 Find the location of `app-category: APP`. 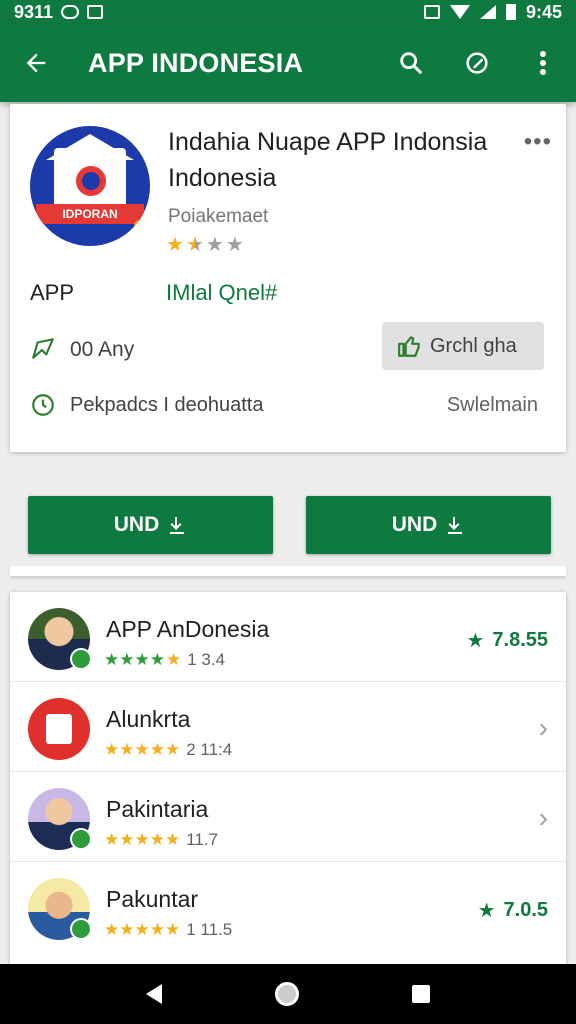

app-category: APP is located at coordinates (52, 292).